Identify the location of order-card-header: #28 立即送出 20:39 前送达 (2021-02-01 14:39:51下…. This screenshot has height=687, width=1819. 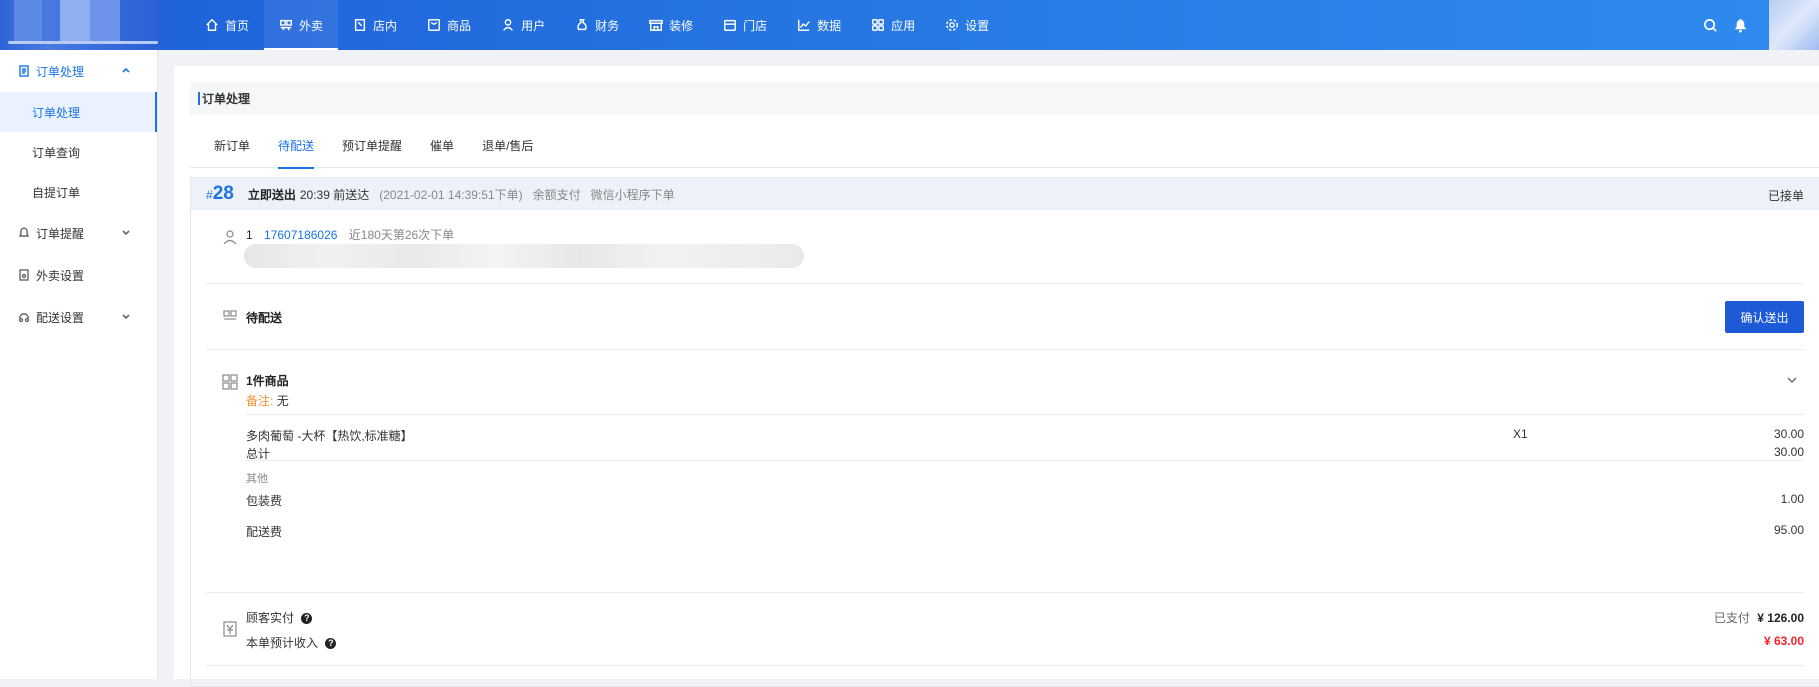
(1005, 194).